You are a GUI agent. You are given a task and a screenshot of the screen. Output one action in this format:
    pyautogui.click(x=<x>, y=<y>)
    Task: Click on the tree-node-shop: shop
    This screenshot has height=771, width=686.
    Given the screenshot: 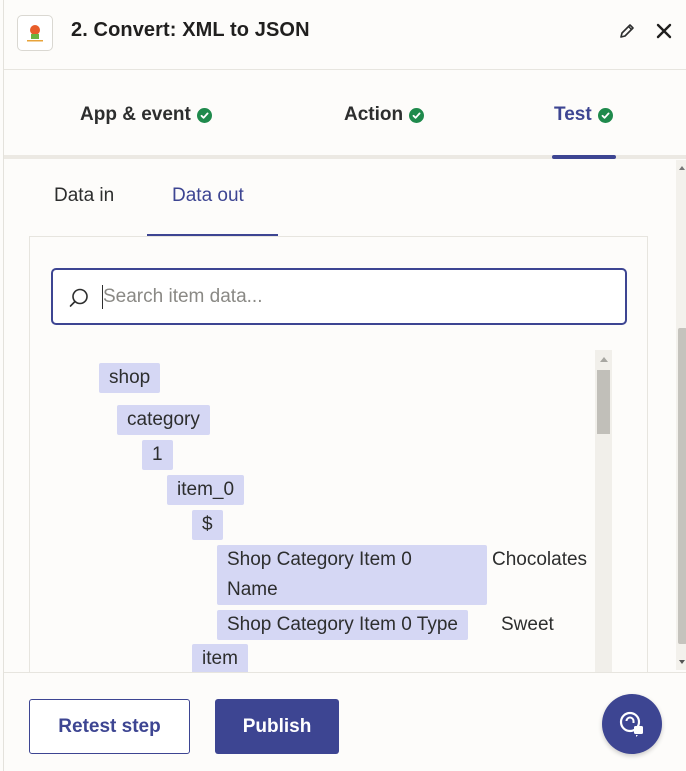 What is the action you would take?
    pyautogui.click(x=130, y=378)
    